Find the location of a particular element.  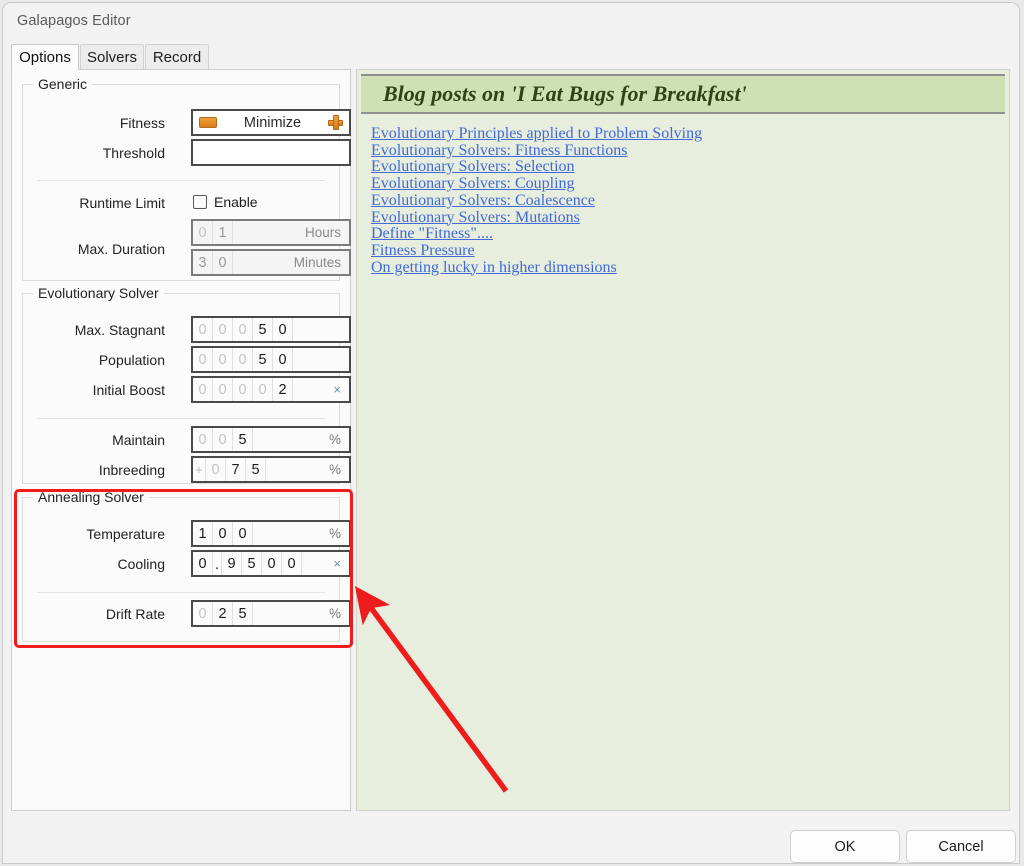

tab-options: Options is located at coordinates (45, 57).